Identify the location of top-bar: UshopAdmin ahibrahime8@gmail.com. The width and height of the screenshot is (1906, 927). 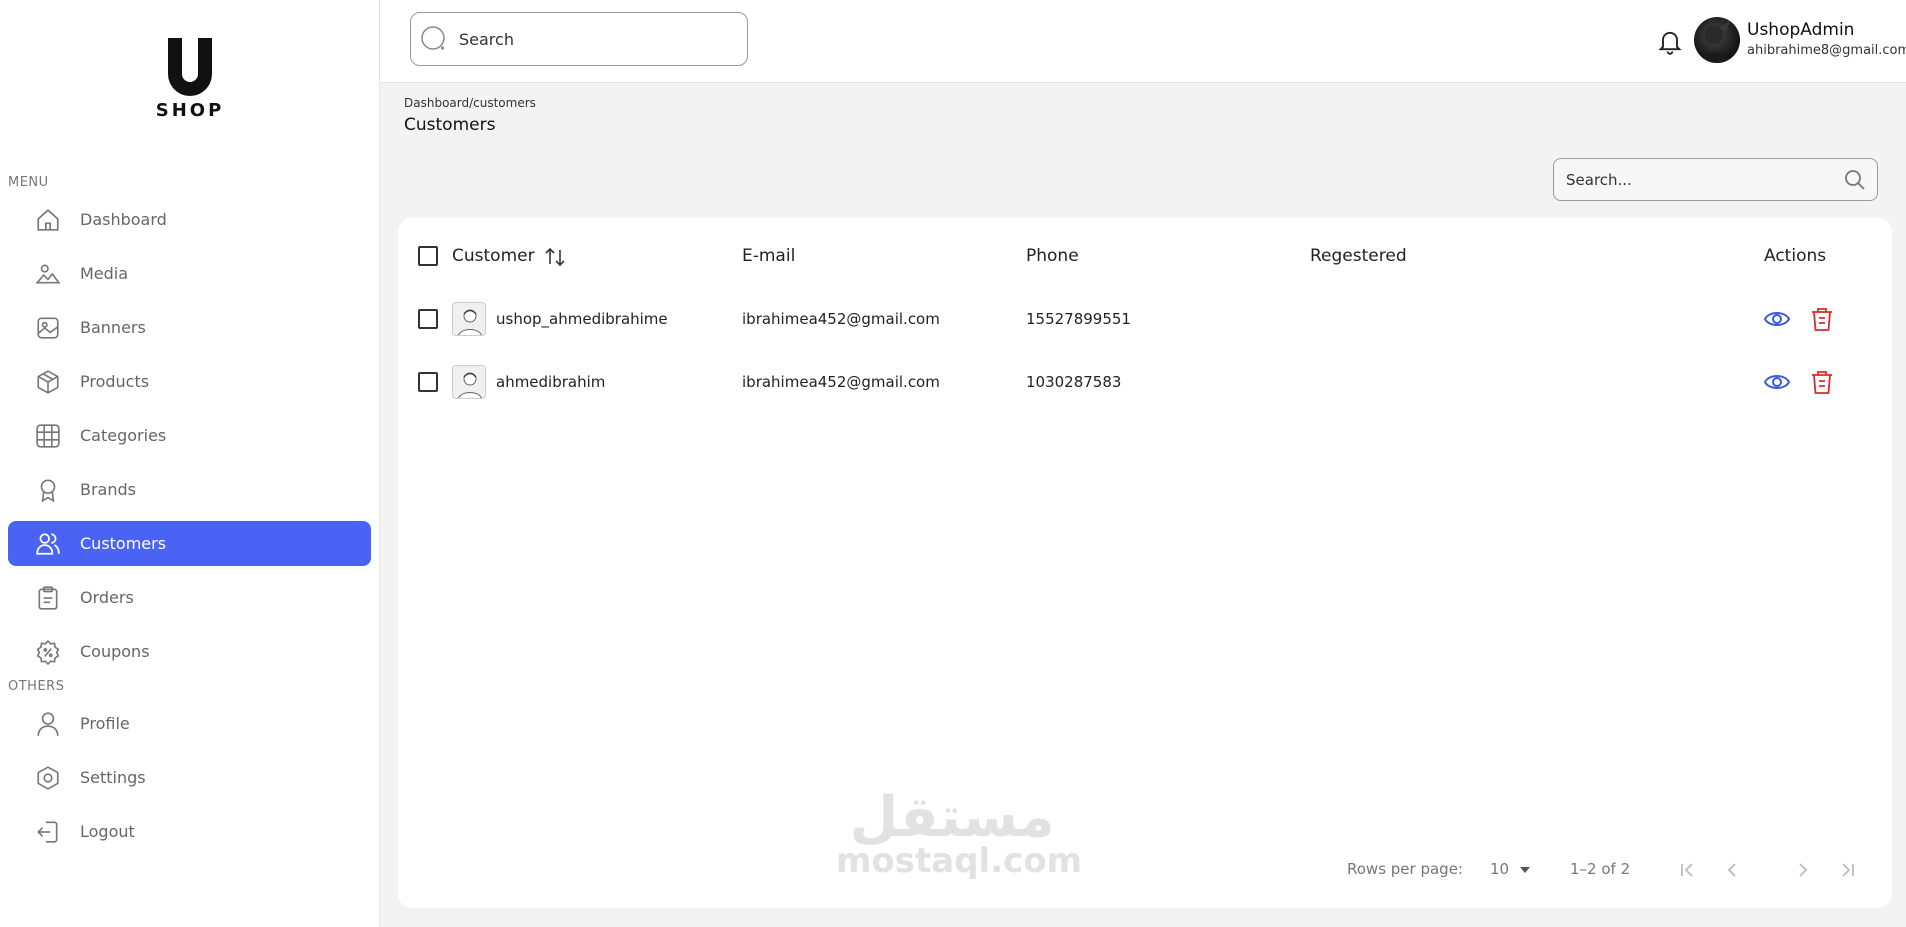
(1143, 41).